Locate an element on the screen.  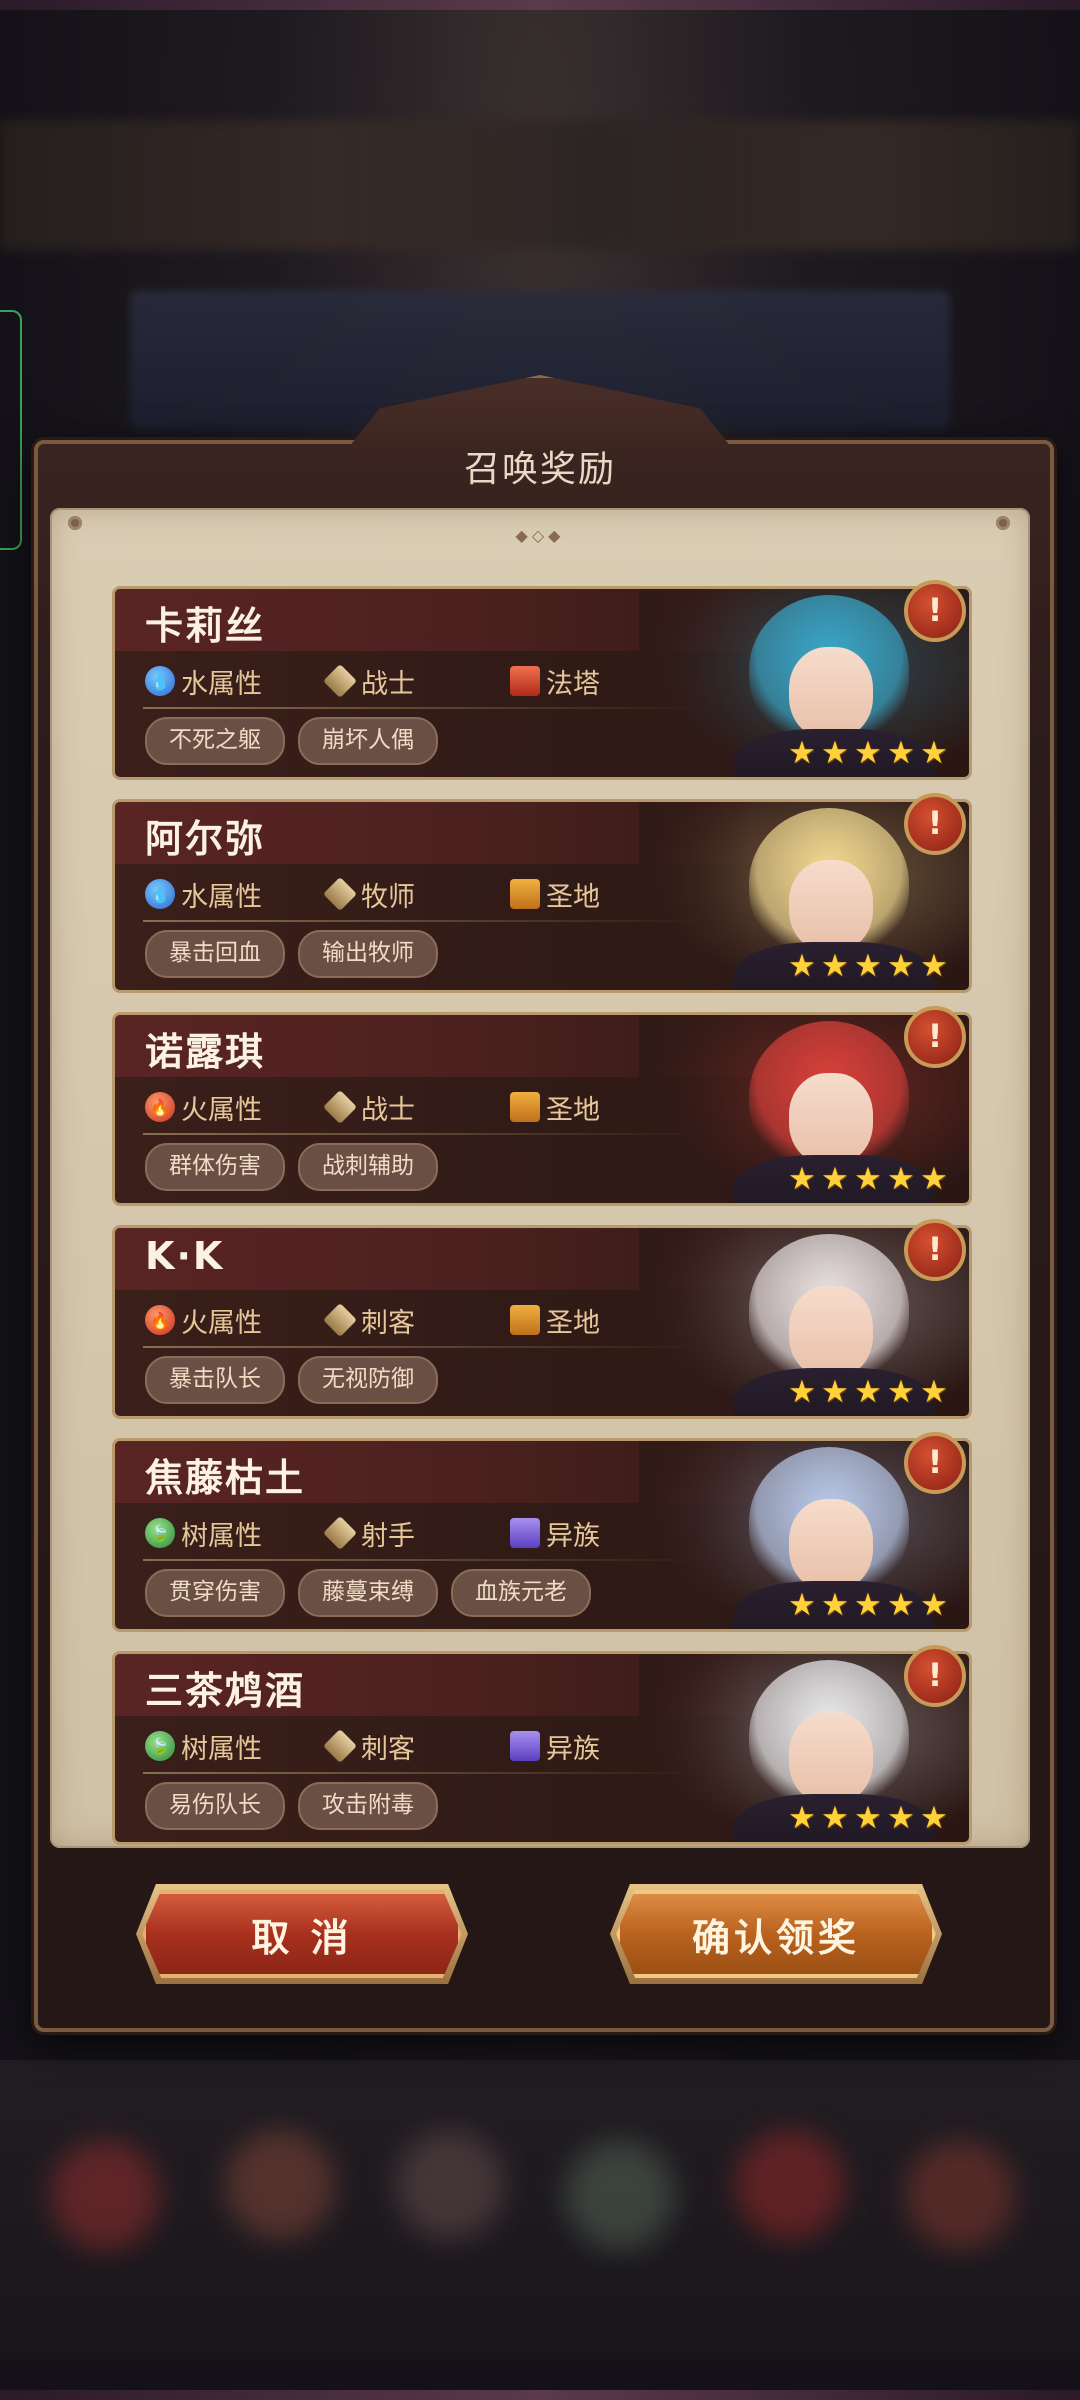
hero-class-attribute: 射手 is located at coordinates (369, 1533).